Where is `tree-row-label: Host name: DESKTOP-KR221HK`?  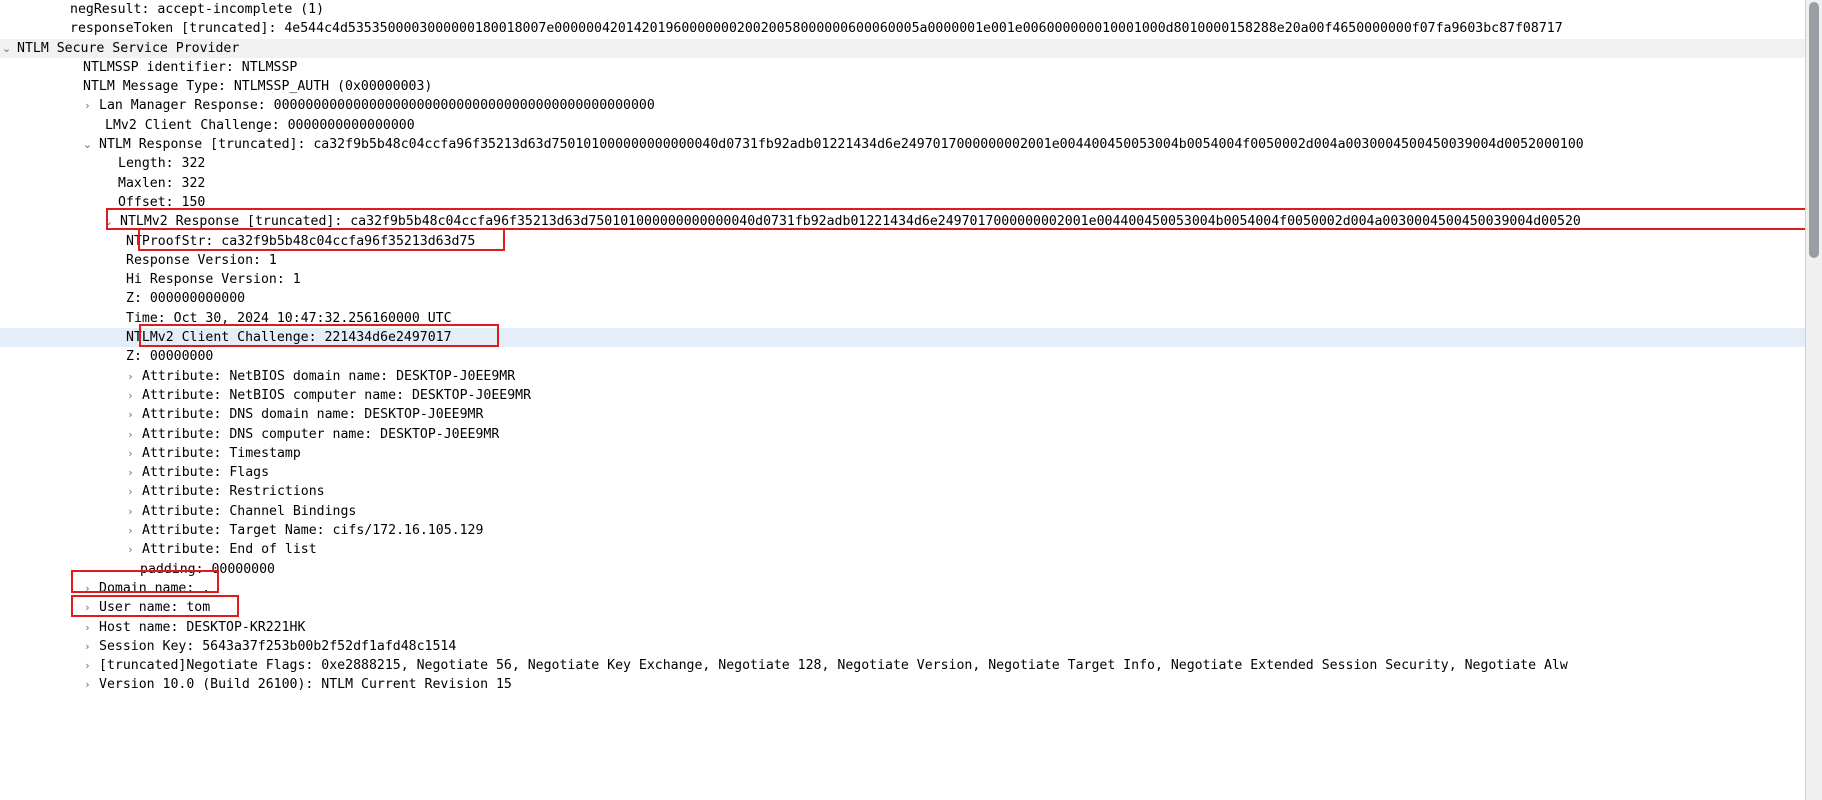 tree-row-label: Host name: DESKTOP-KR221HK is located at coordinates (202, 627).